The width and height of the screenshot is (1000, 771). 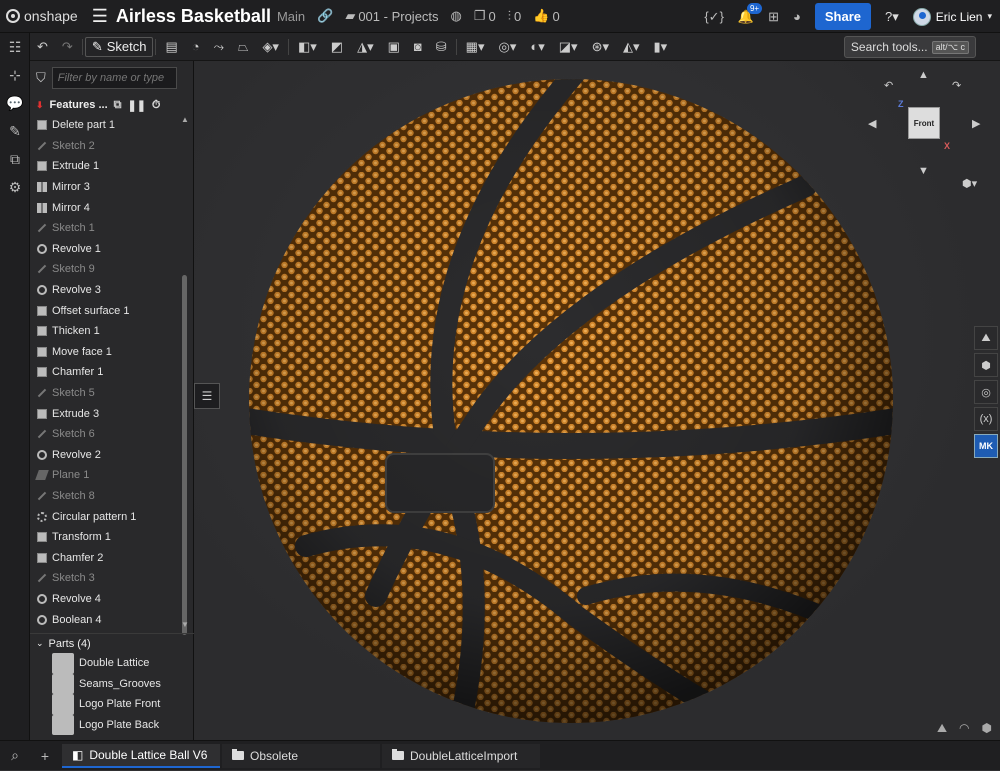 What do you see at coordinates (987, 728) in the screenshot?
I see `view-mode-icon: ⬢` at bounding box center [987, 728].